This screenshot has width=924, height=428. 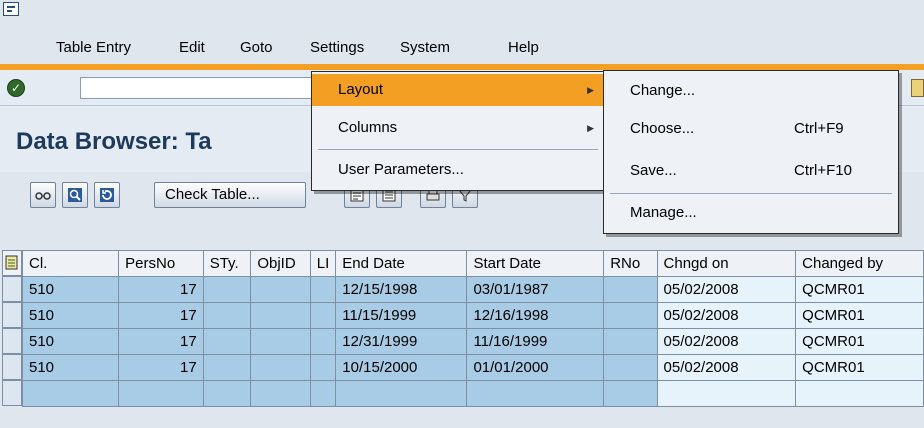 I want to click on menu-item-shortcut: Ctrl+F9, so click(x=819, y=128).